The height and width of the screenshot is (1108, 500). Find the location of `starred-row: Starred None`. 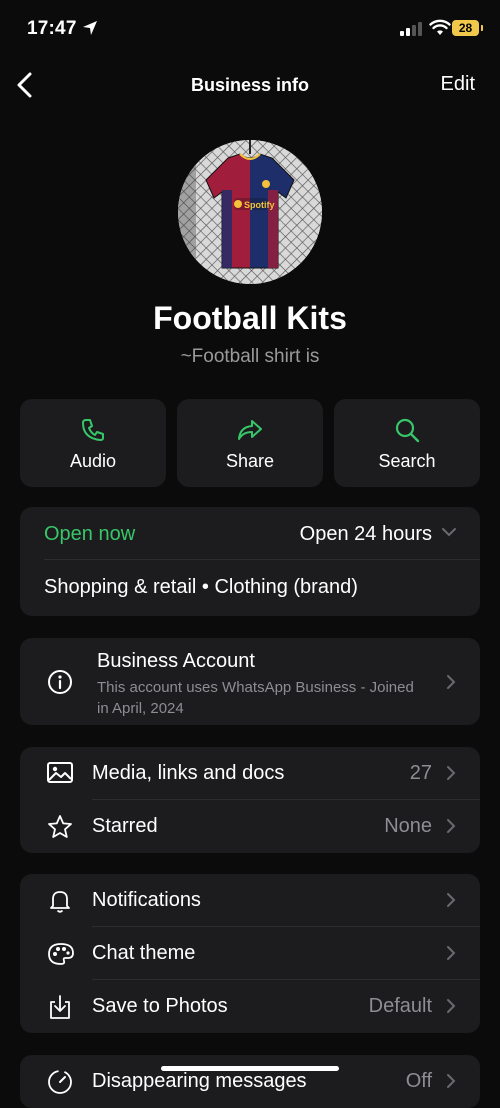

starred-row: Starred None is located at coordinates (250, 826).